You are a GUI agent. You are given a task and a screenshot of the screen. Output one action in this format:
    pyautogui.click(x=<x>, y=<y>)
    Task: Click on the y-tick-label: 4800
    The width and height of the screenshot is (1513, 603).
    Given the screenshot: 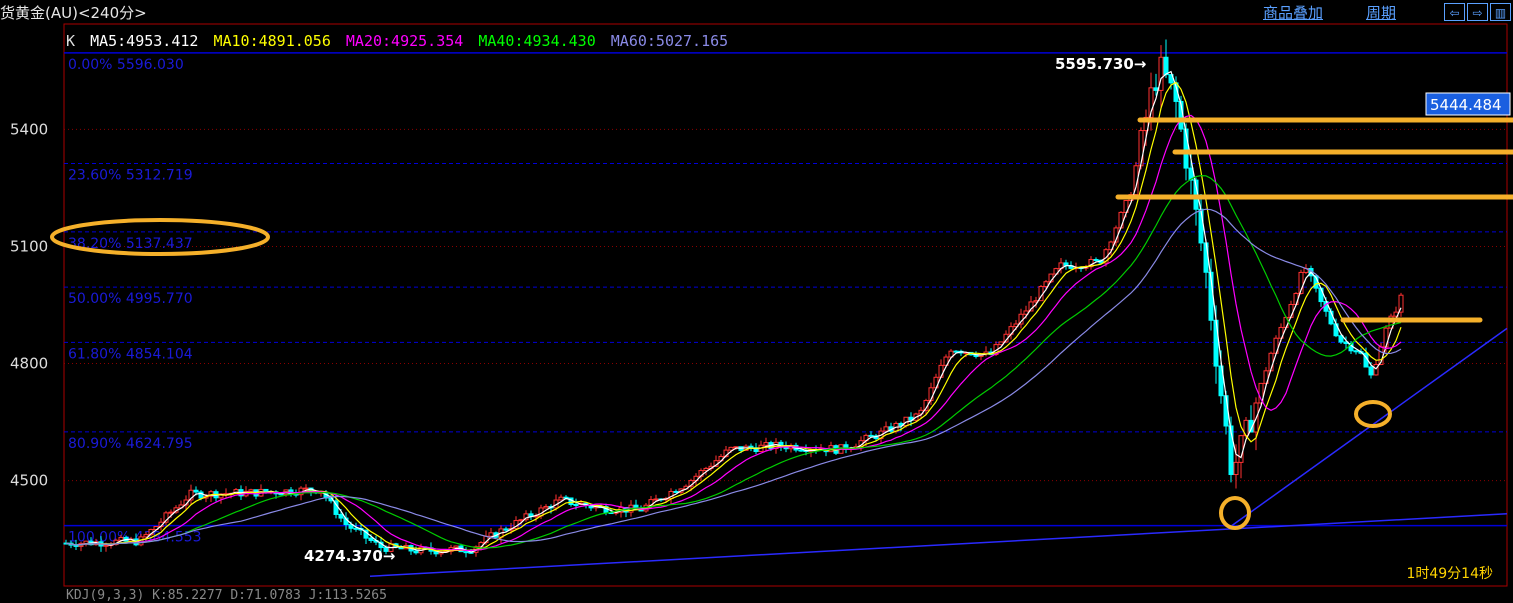 What is the action you would take?
    pyautogui.click(x=29, y=364)
    